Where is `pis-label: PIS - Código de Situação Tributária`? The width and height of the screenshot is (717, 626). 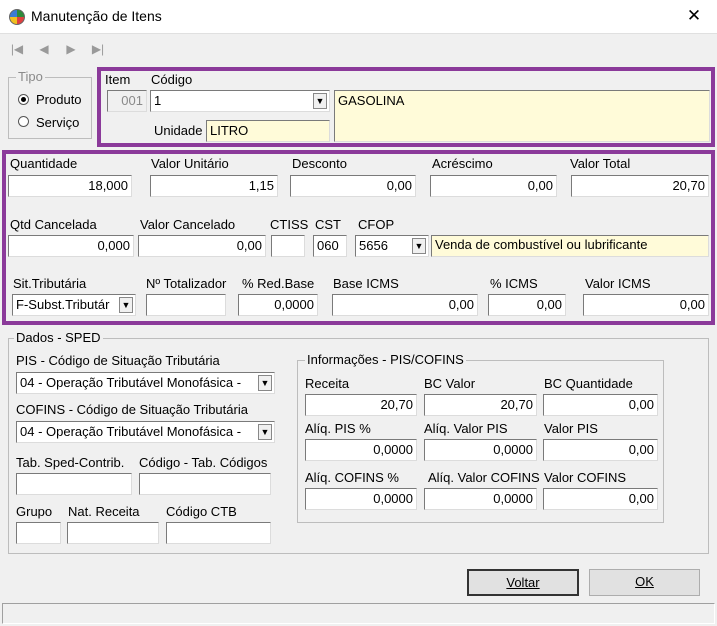 pis-label: PIS - Código de Situação Tributária is located at coordinates (118, 360).